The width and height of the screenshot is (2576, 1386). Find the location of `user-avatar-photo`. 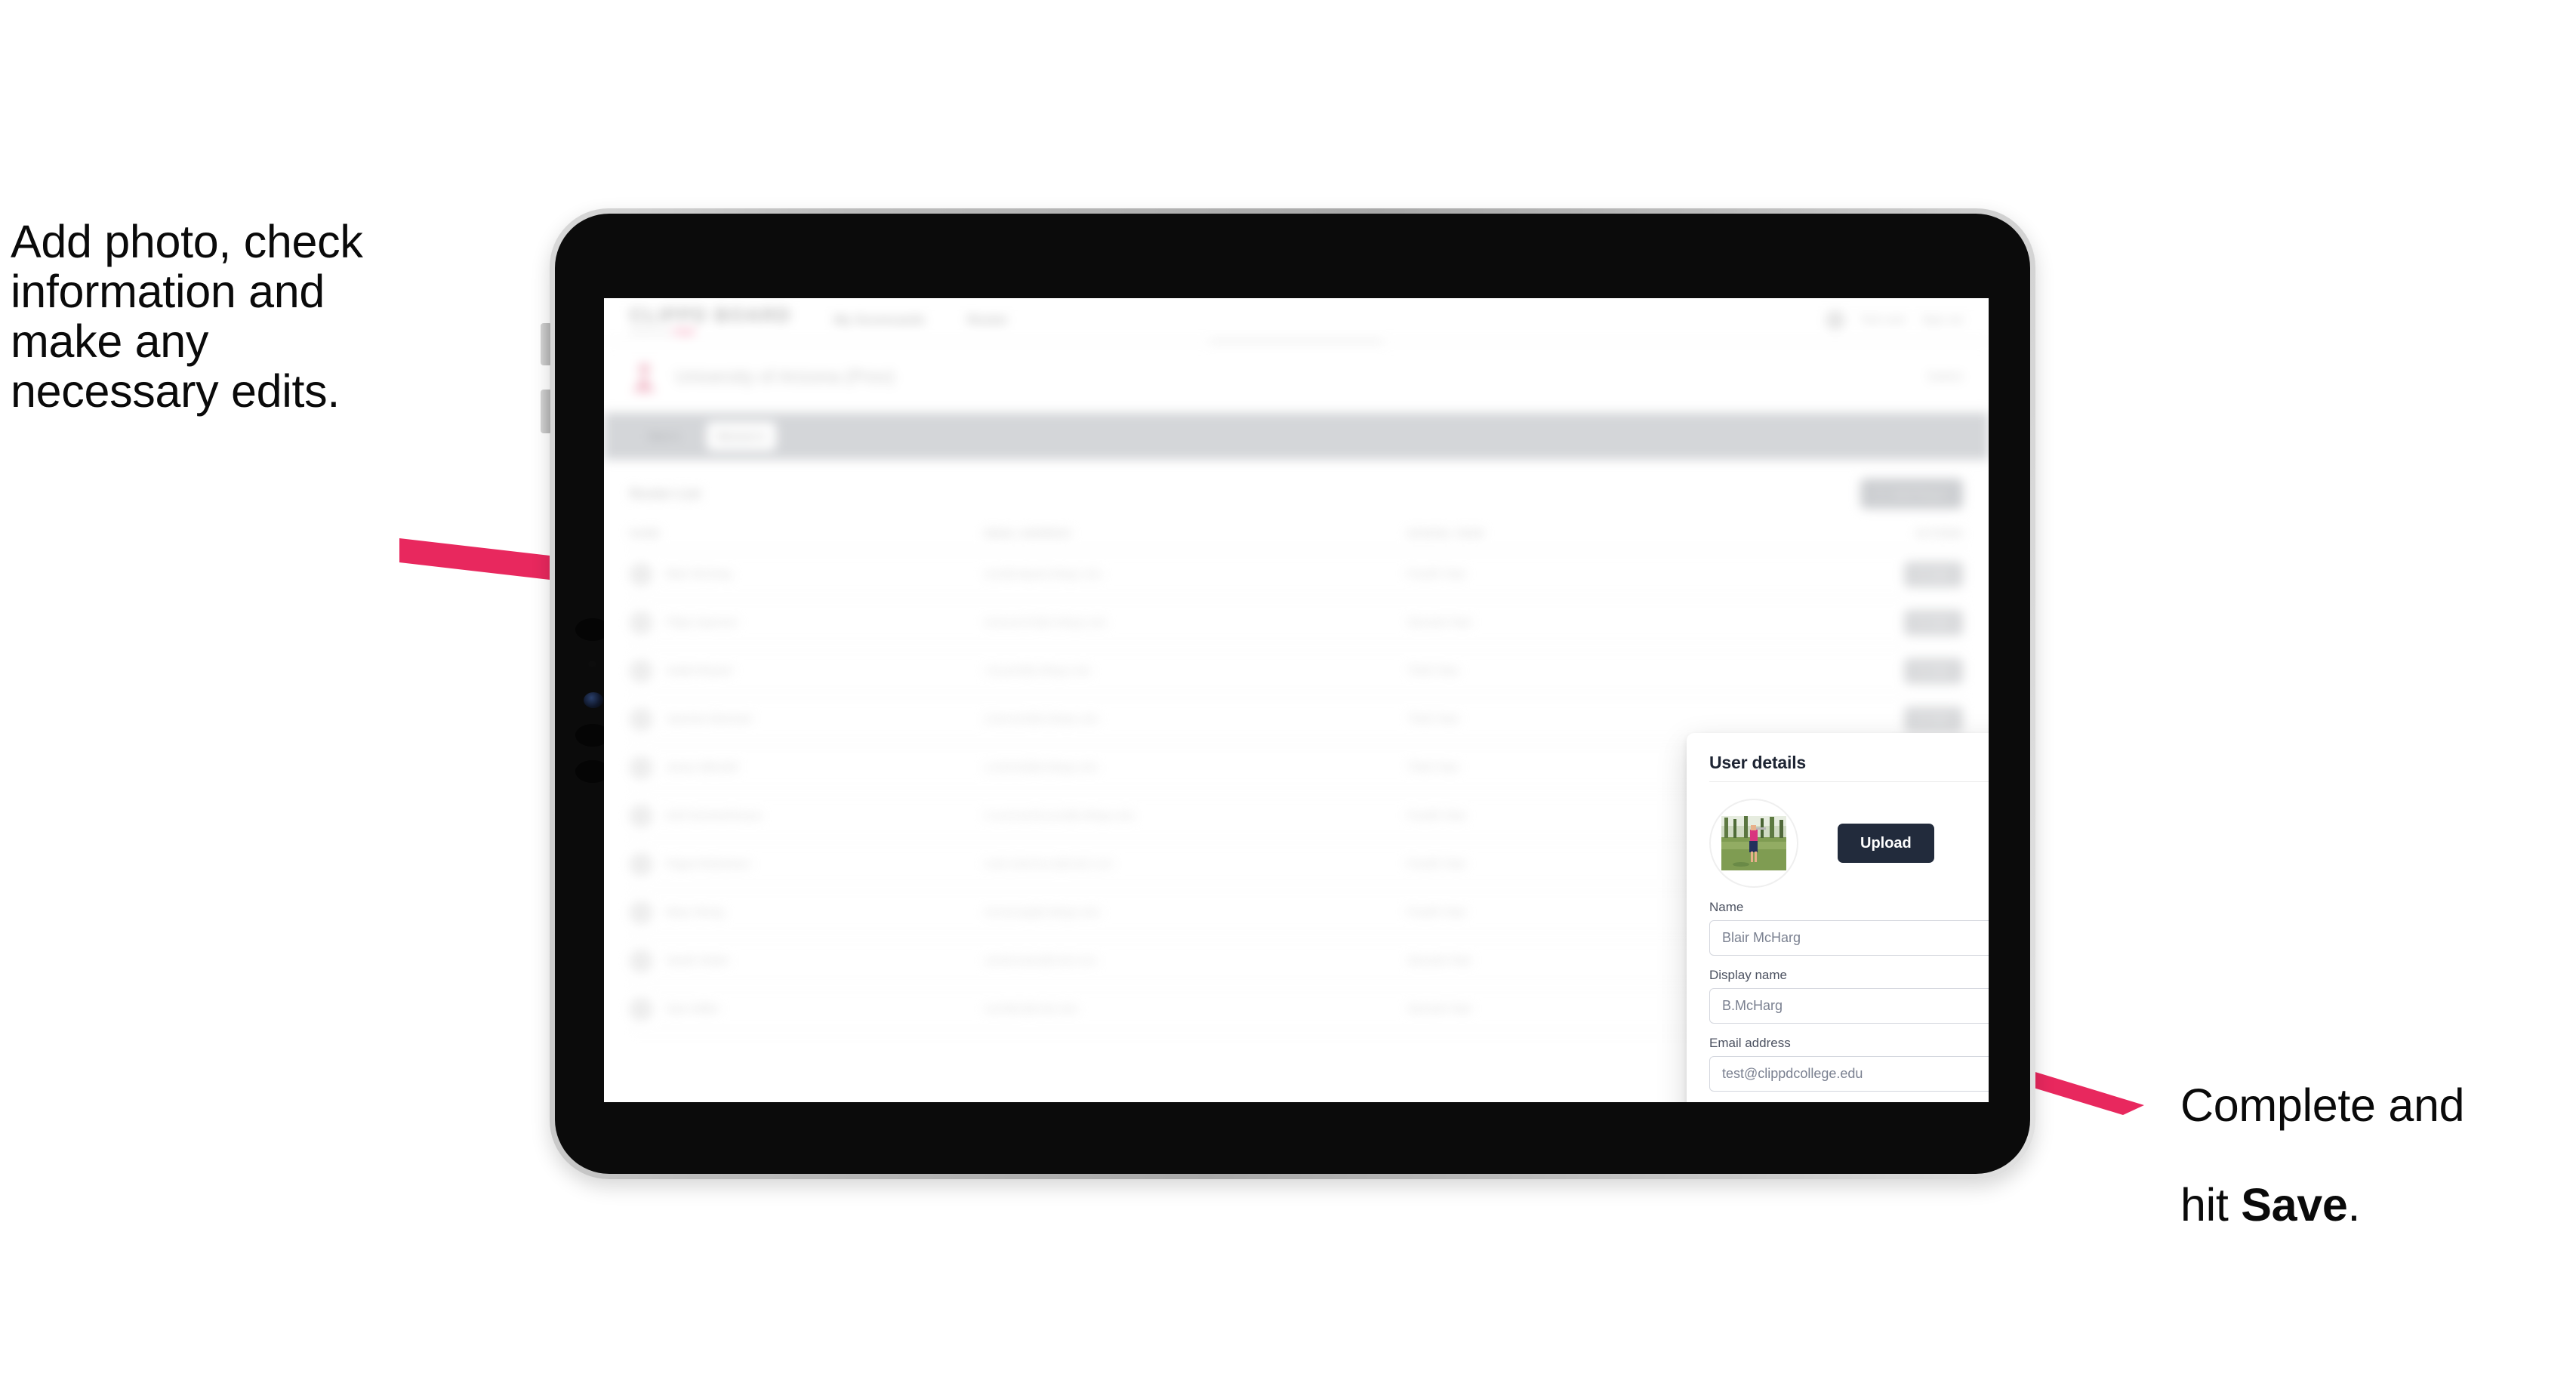

user-avatar-photo is located at coordinates (1753, 843).